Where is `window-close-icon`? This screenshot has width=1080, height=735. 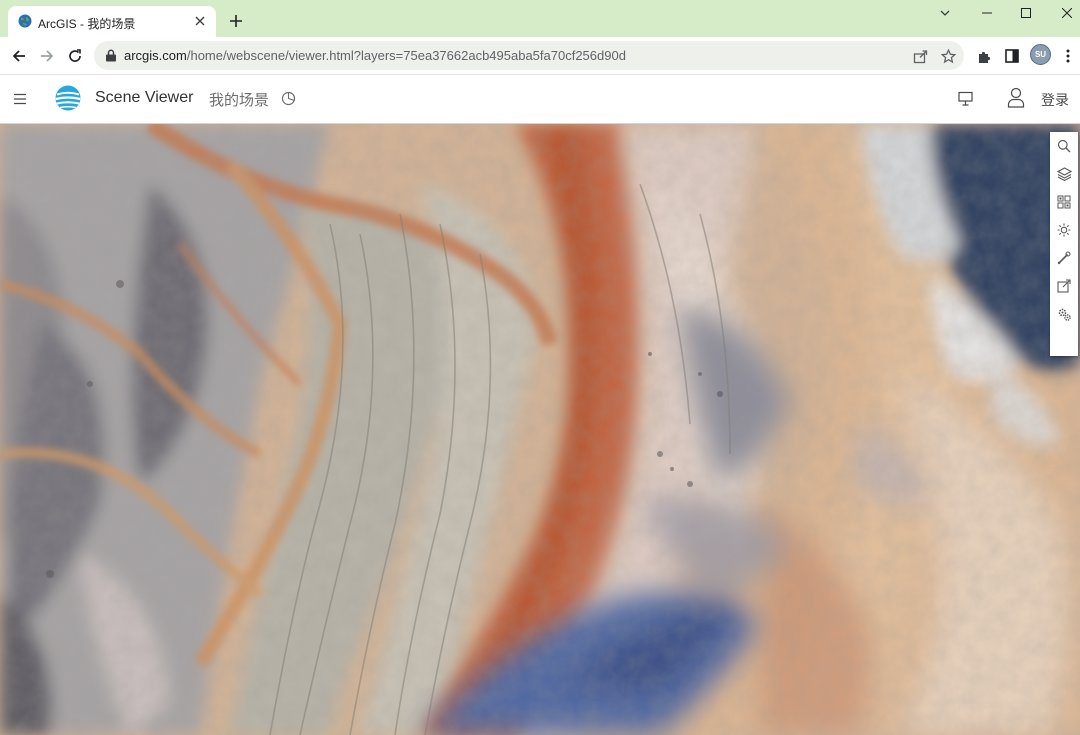 window-close-icon is located at coordinates (1063, 13).